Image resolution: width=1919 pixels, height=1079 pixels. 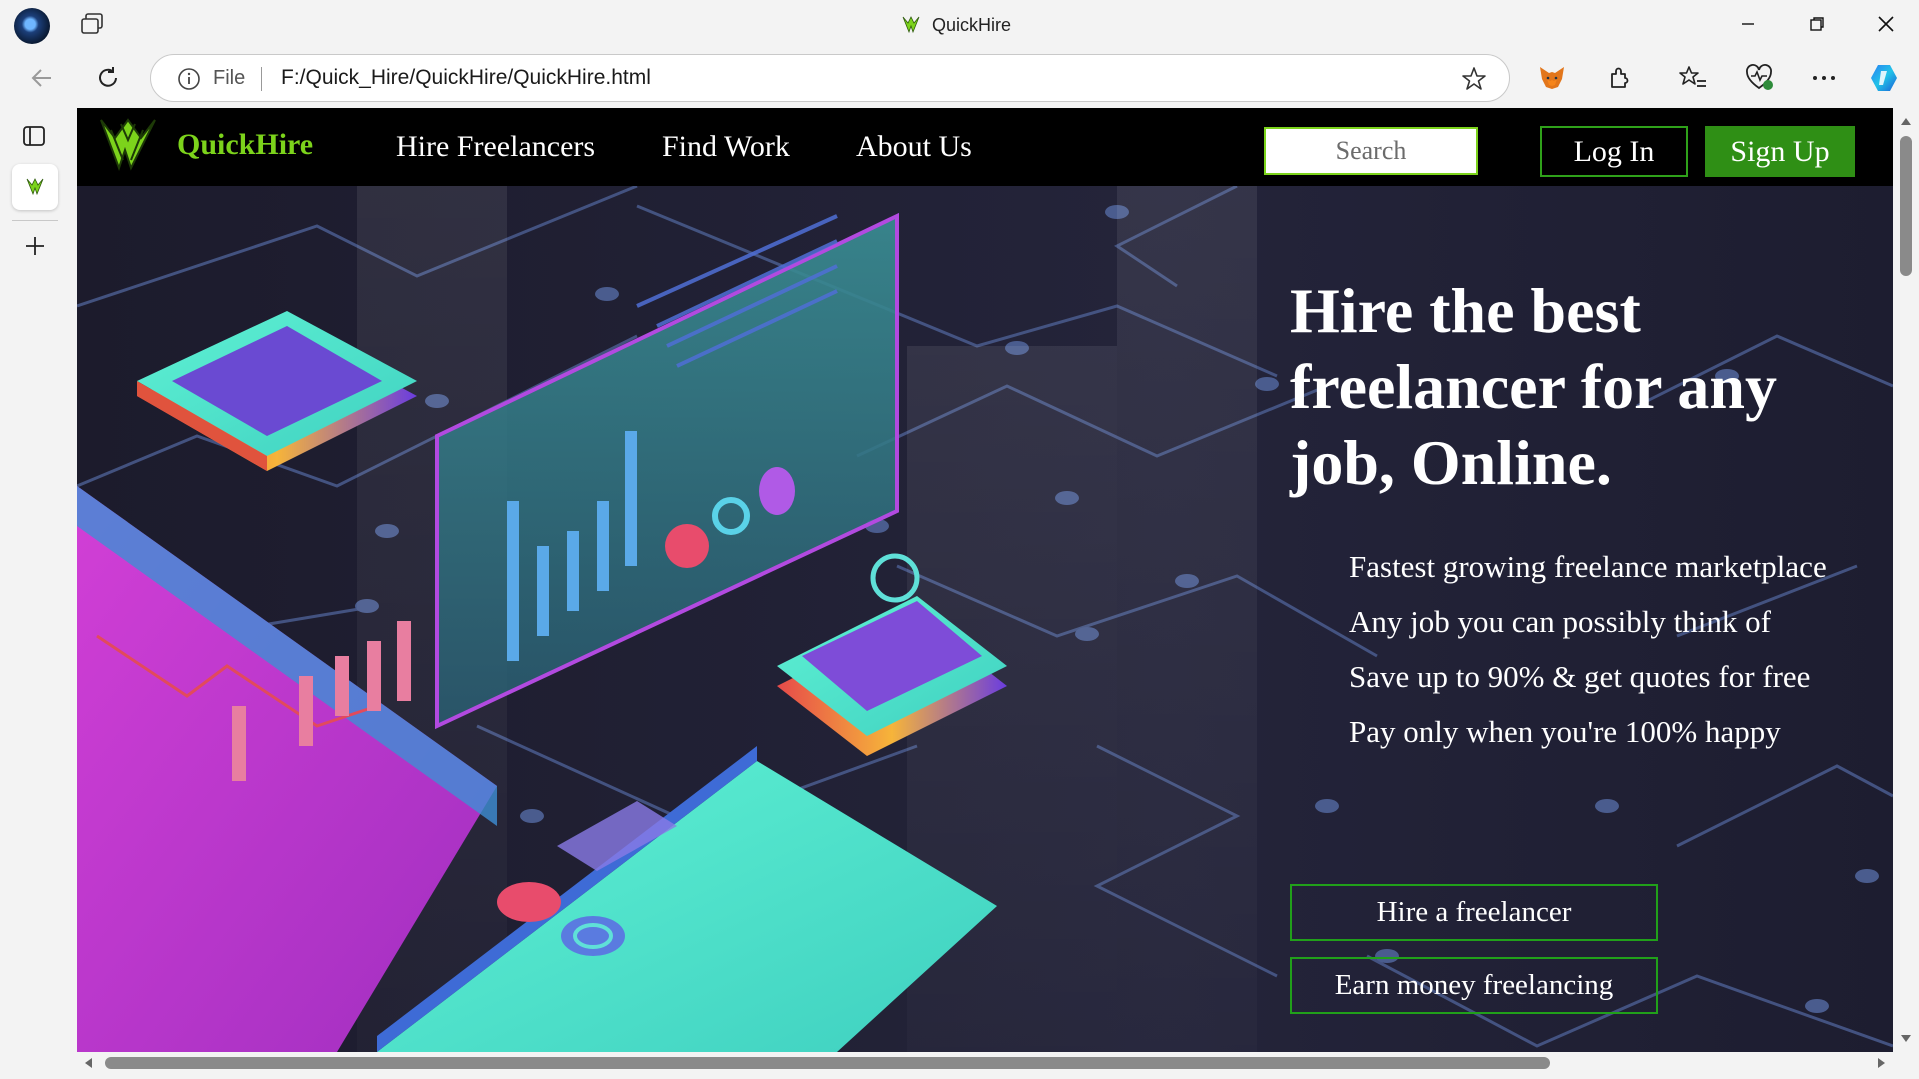 I want to click on vertical-tab-strip, so click(x=36, y=593).